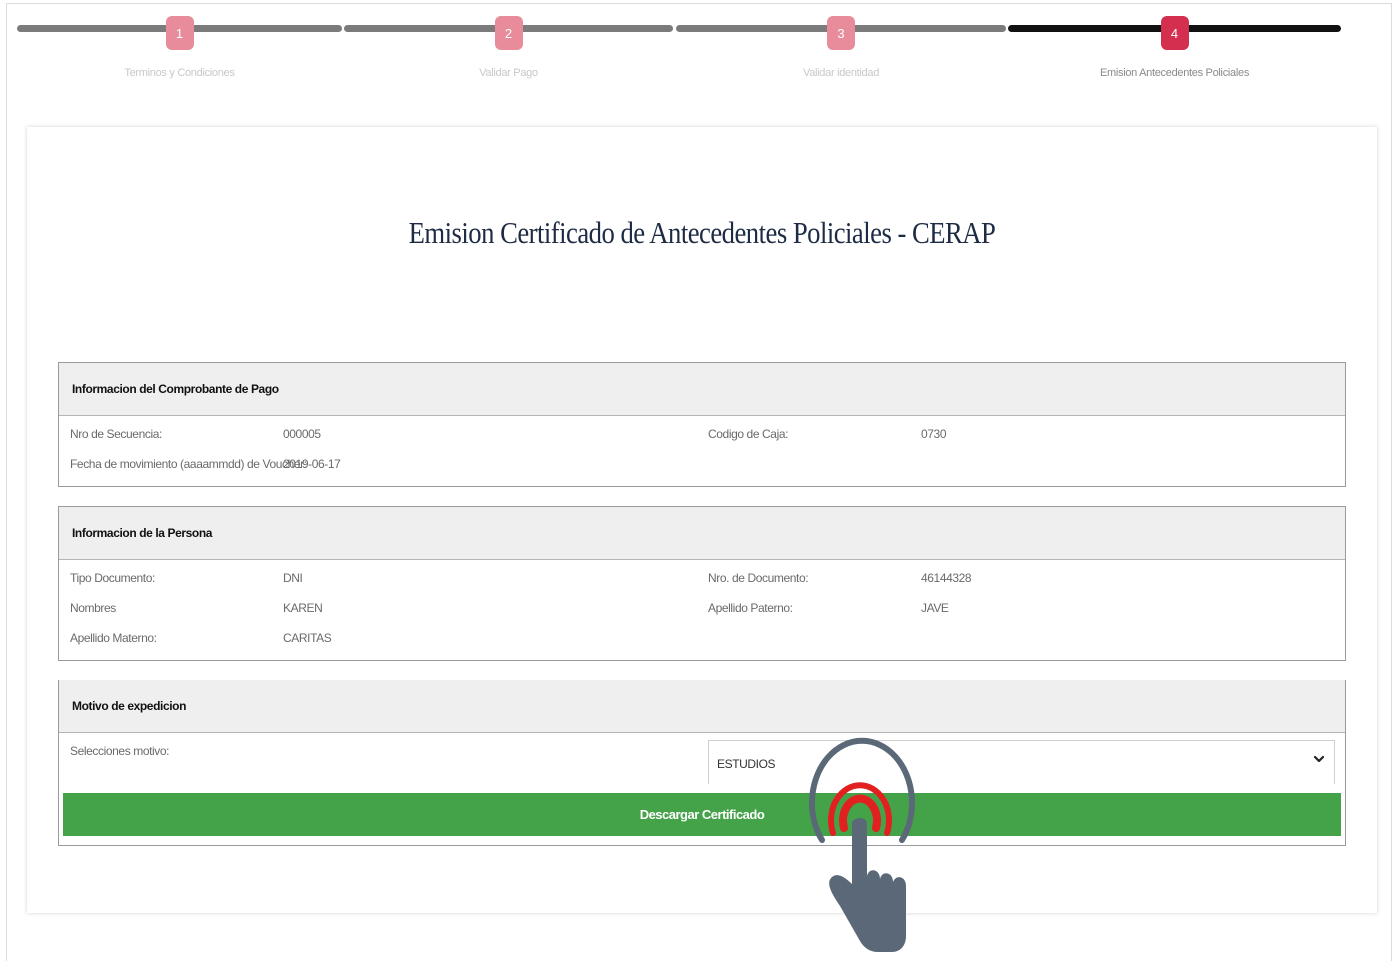  Describe the element at coordinates (1174, 51) in the screenshot. I see `step-4: 4 Emision Antecedentes Policiales` at that location.